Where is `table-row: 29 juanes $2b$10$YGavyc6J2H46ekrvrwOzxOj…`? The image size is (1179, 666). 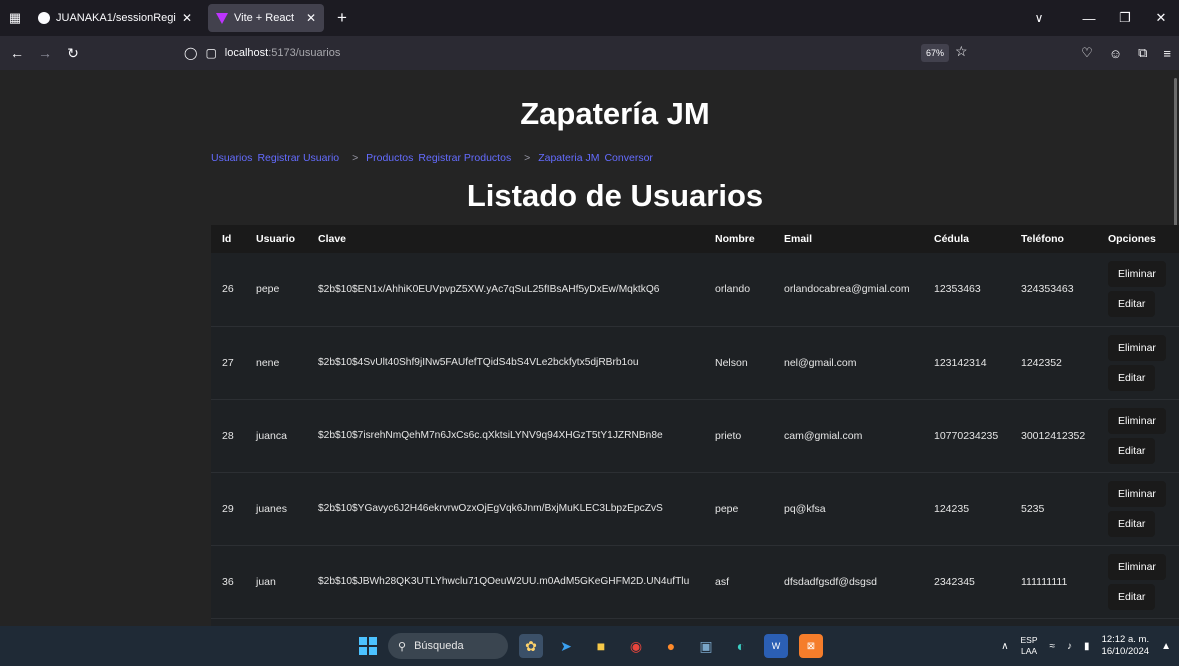 table-row: 29 juanes $2b$10$YGavyc6J2H46ekrvrwOzxOj… is located at coordinates (695, 508).